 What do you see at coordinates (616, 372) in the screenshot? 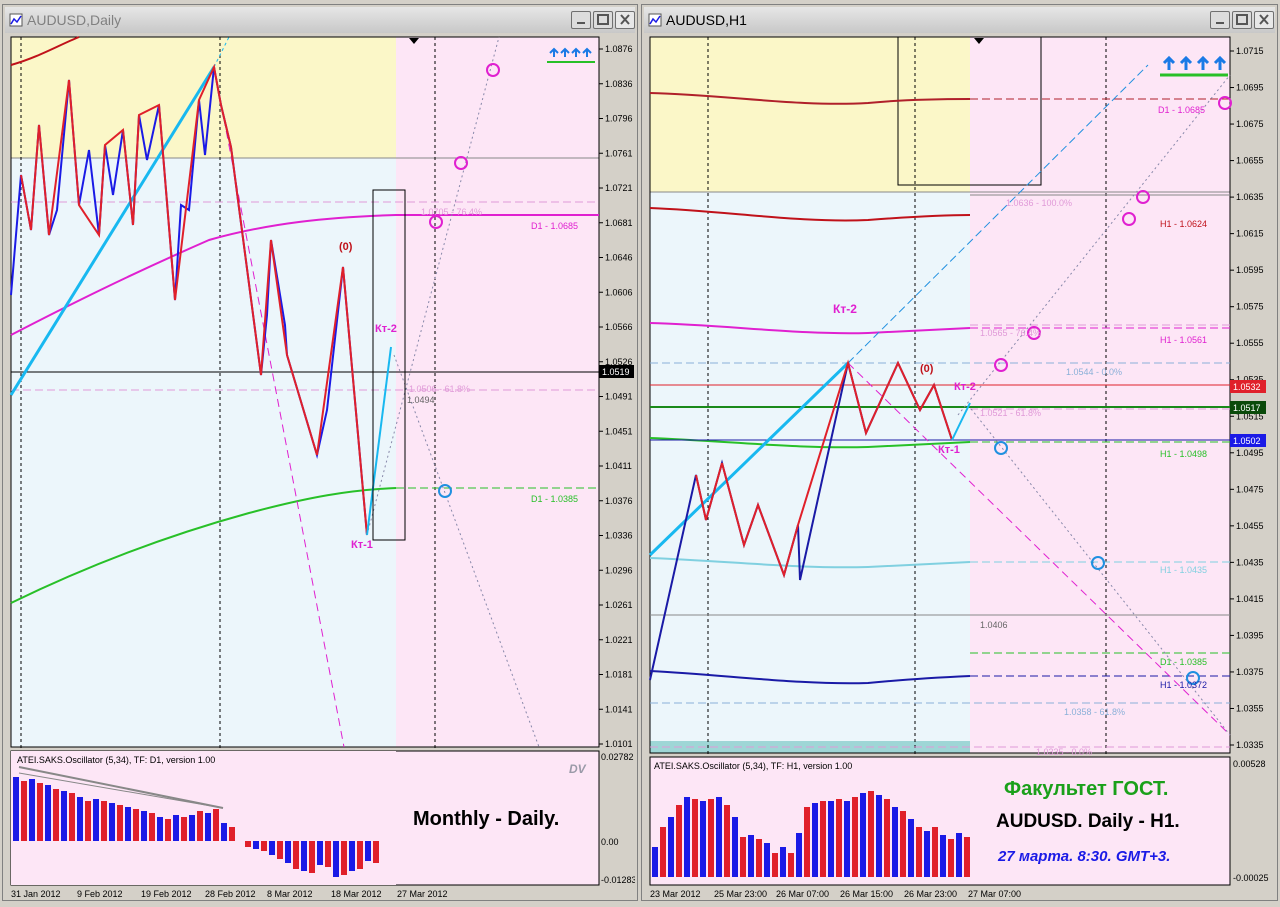
I see `current-price: 1.0519` at bounding box center [616, 372].